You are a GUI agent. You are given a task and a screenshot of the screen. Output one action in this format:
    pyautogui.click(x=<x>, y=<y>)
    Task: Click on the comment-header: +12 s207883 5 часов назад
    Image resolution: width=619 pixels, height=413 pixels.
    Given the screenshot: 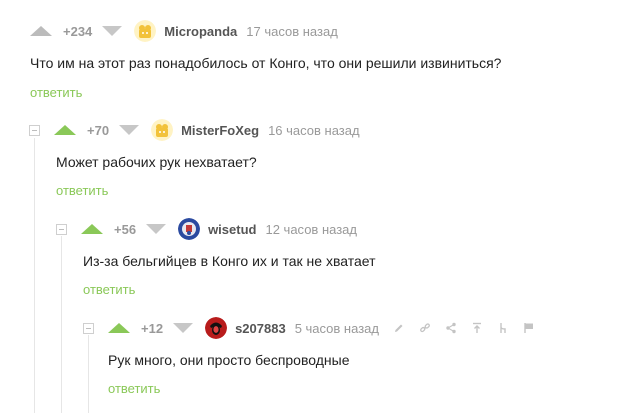 What is the action you would take?
    pyautogui.click(x=316, y=328)
    